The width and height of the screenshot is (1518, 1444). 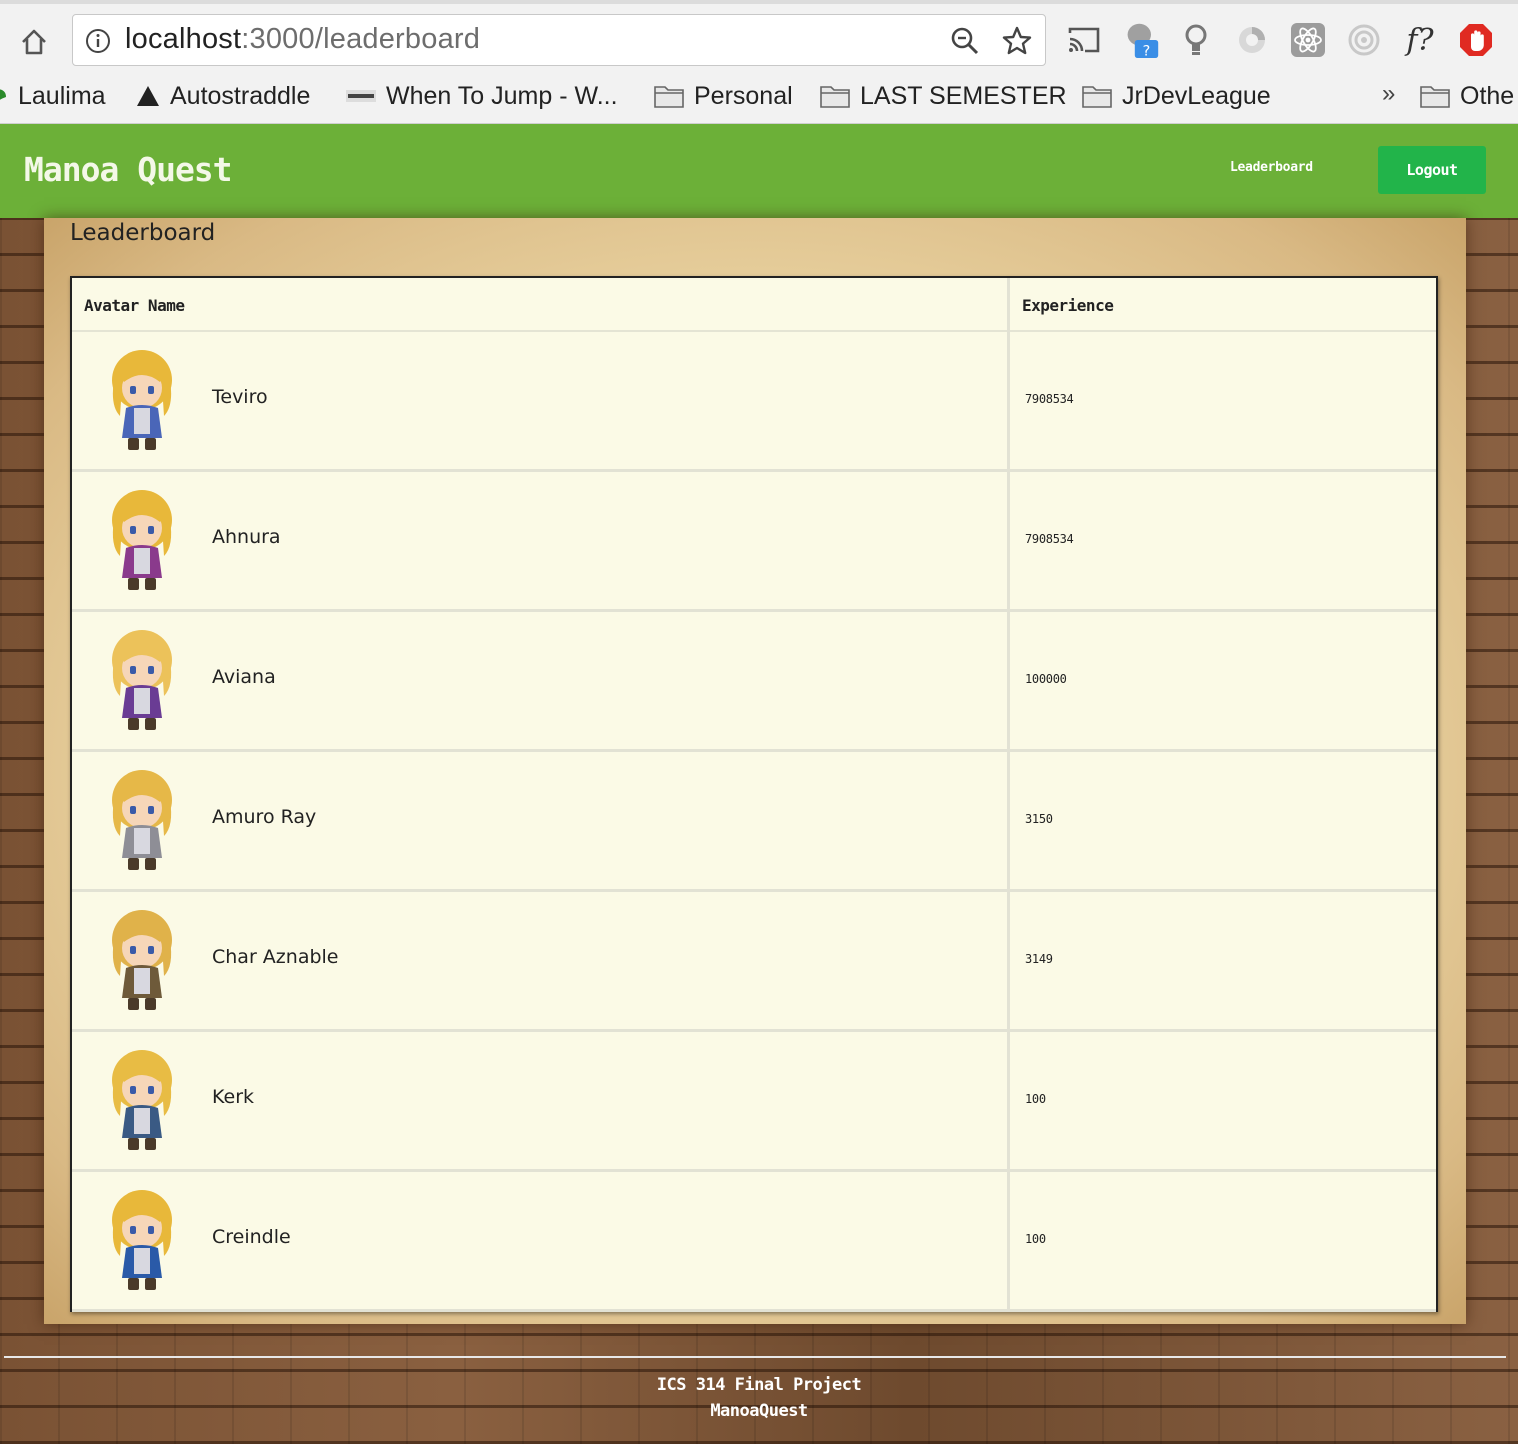 What do you see at coordinates (148, 96) in the screenshot?
I see `triangle-icon` at bounding box center [148, 96].